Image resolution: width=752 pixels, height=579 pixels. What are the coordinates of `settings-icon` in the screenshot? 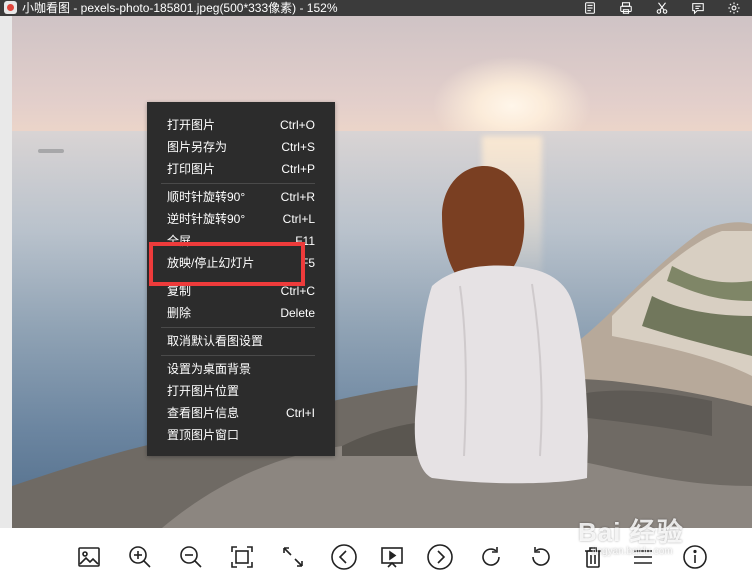 It's located at (734, 8).